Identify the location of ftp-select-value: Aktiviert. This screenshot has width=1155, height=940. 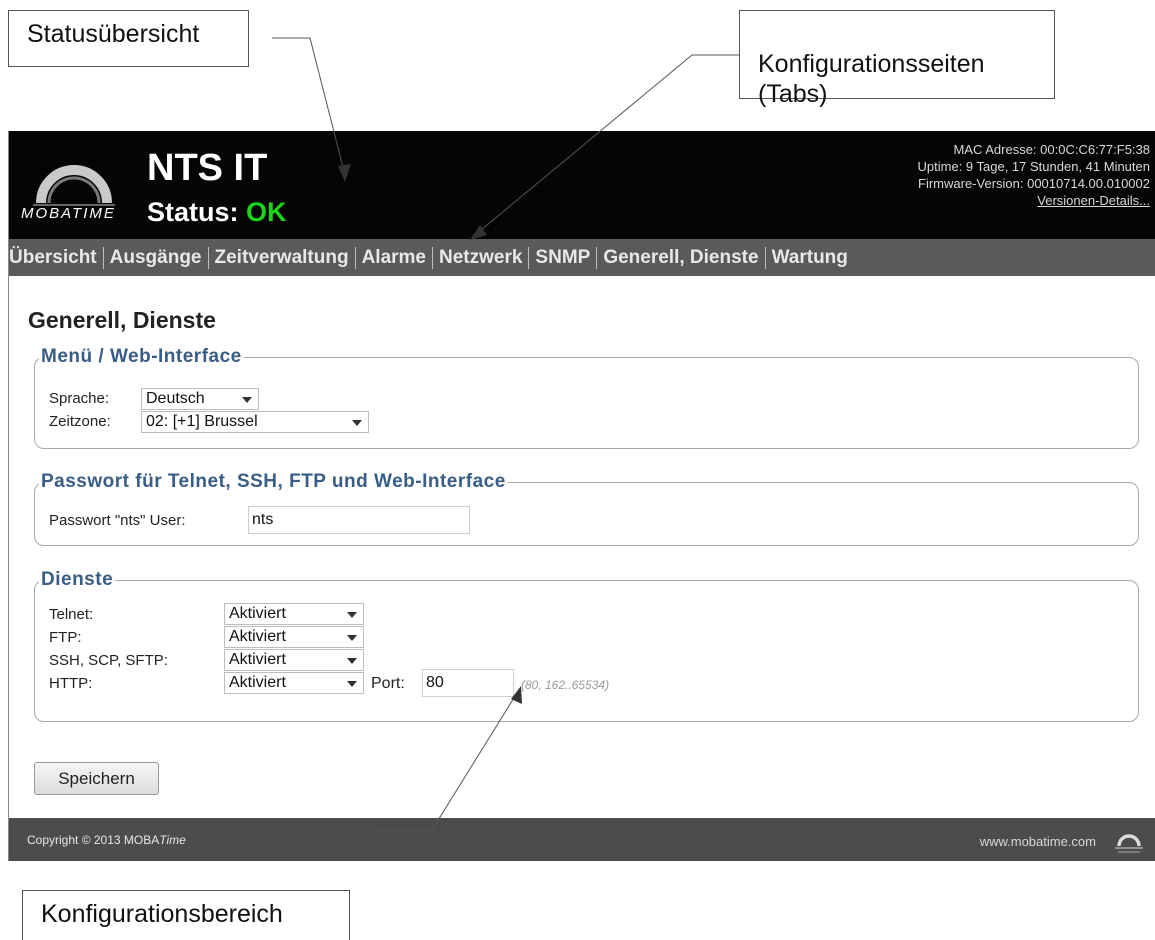
(257, 636).